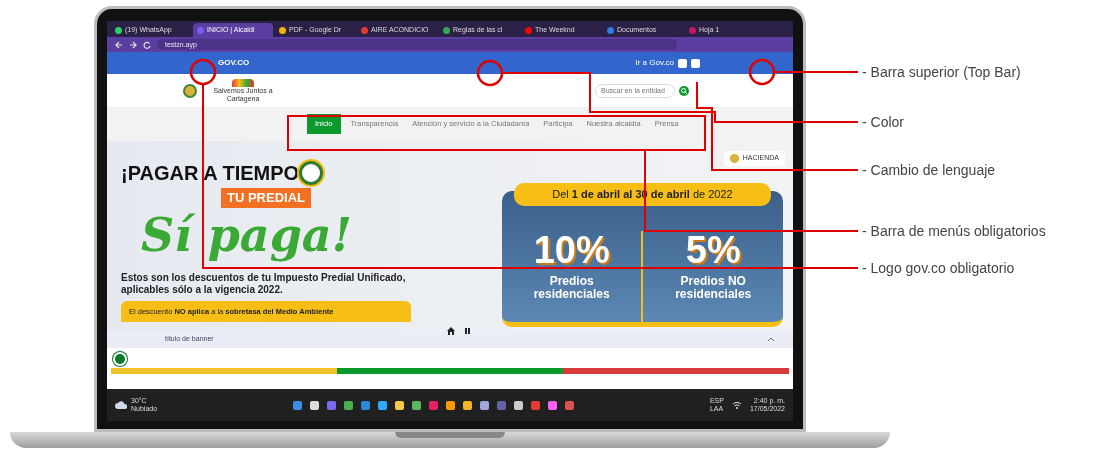 Image resolution: width=1105 pixels, height=458 pixels. What do you see at coordinates (684, 90) in the screenshot?
I see `search-icon` at bounding box center [684, 90].